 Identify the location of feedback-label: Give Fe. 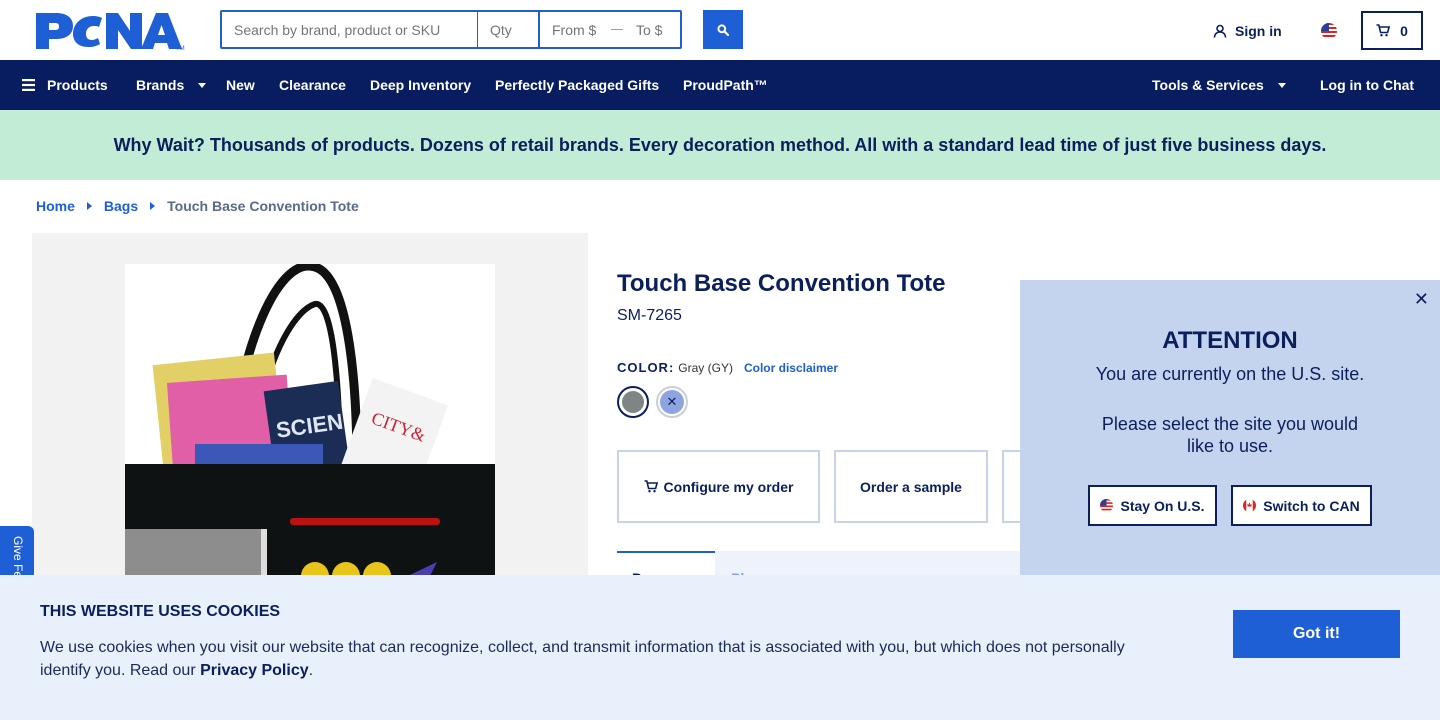
(18, 556).